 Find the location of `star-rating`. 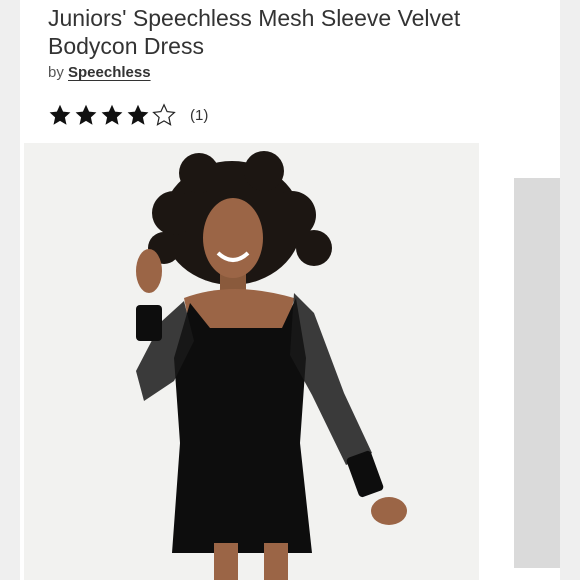

star-rating is located at coordinates (112, 115).